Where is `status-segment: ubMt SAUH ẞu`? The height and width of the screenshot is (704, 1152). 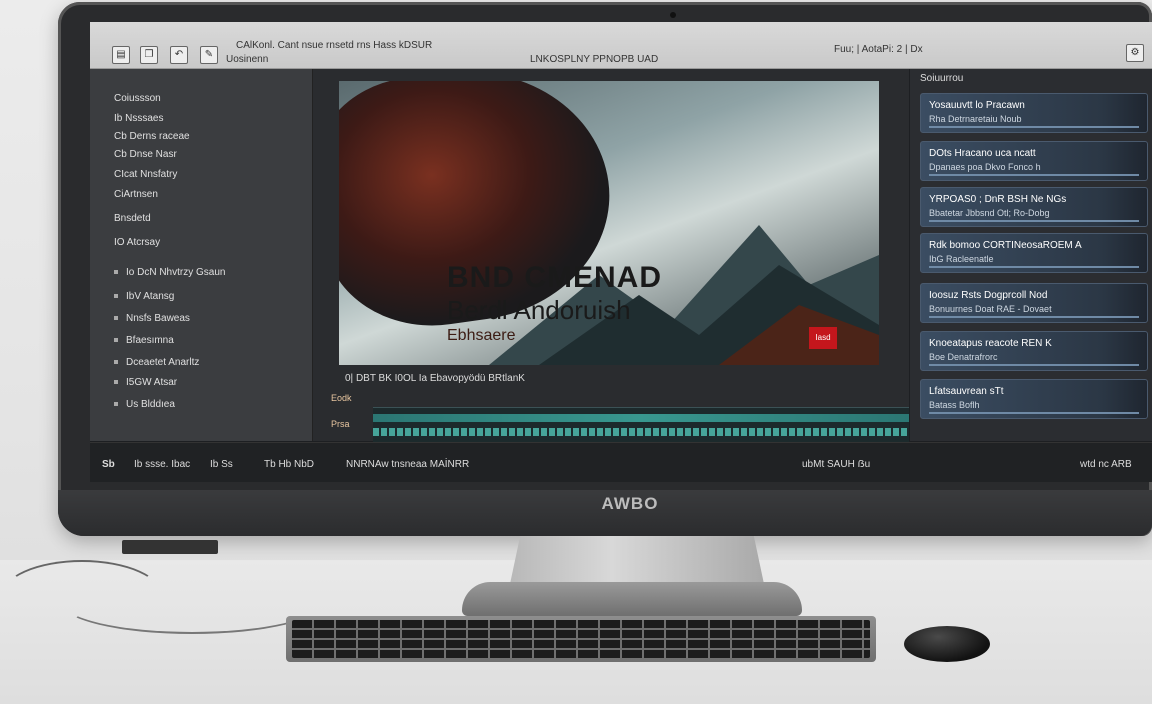
status-segment: ubMt SAUH ẞu is located at coordinates (836, 464).